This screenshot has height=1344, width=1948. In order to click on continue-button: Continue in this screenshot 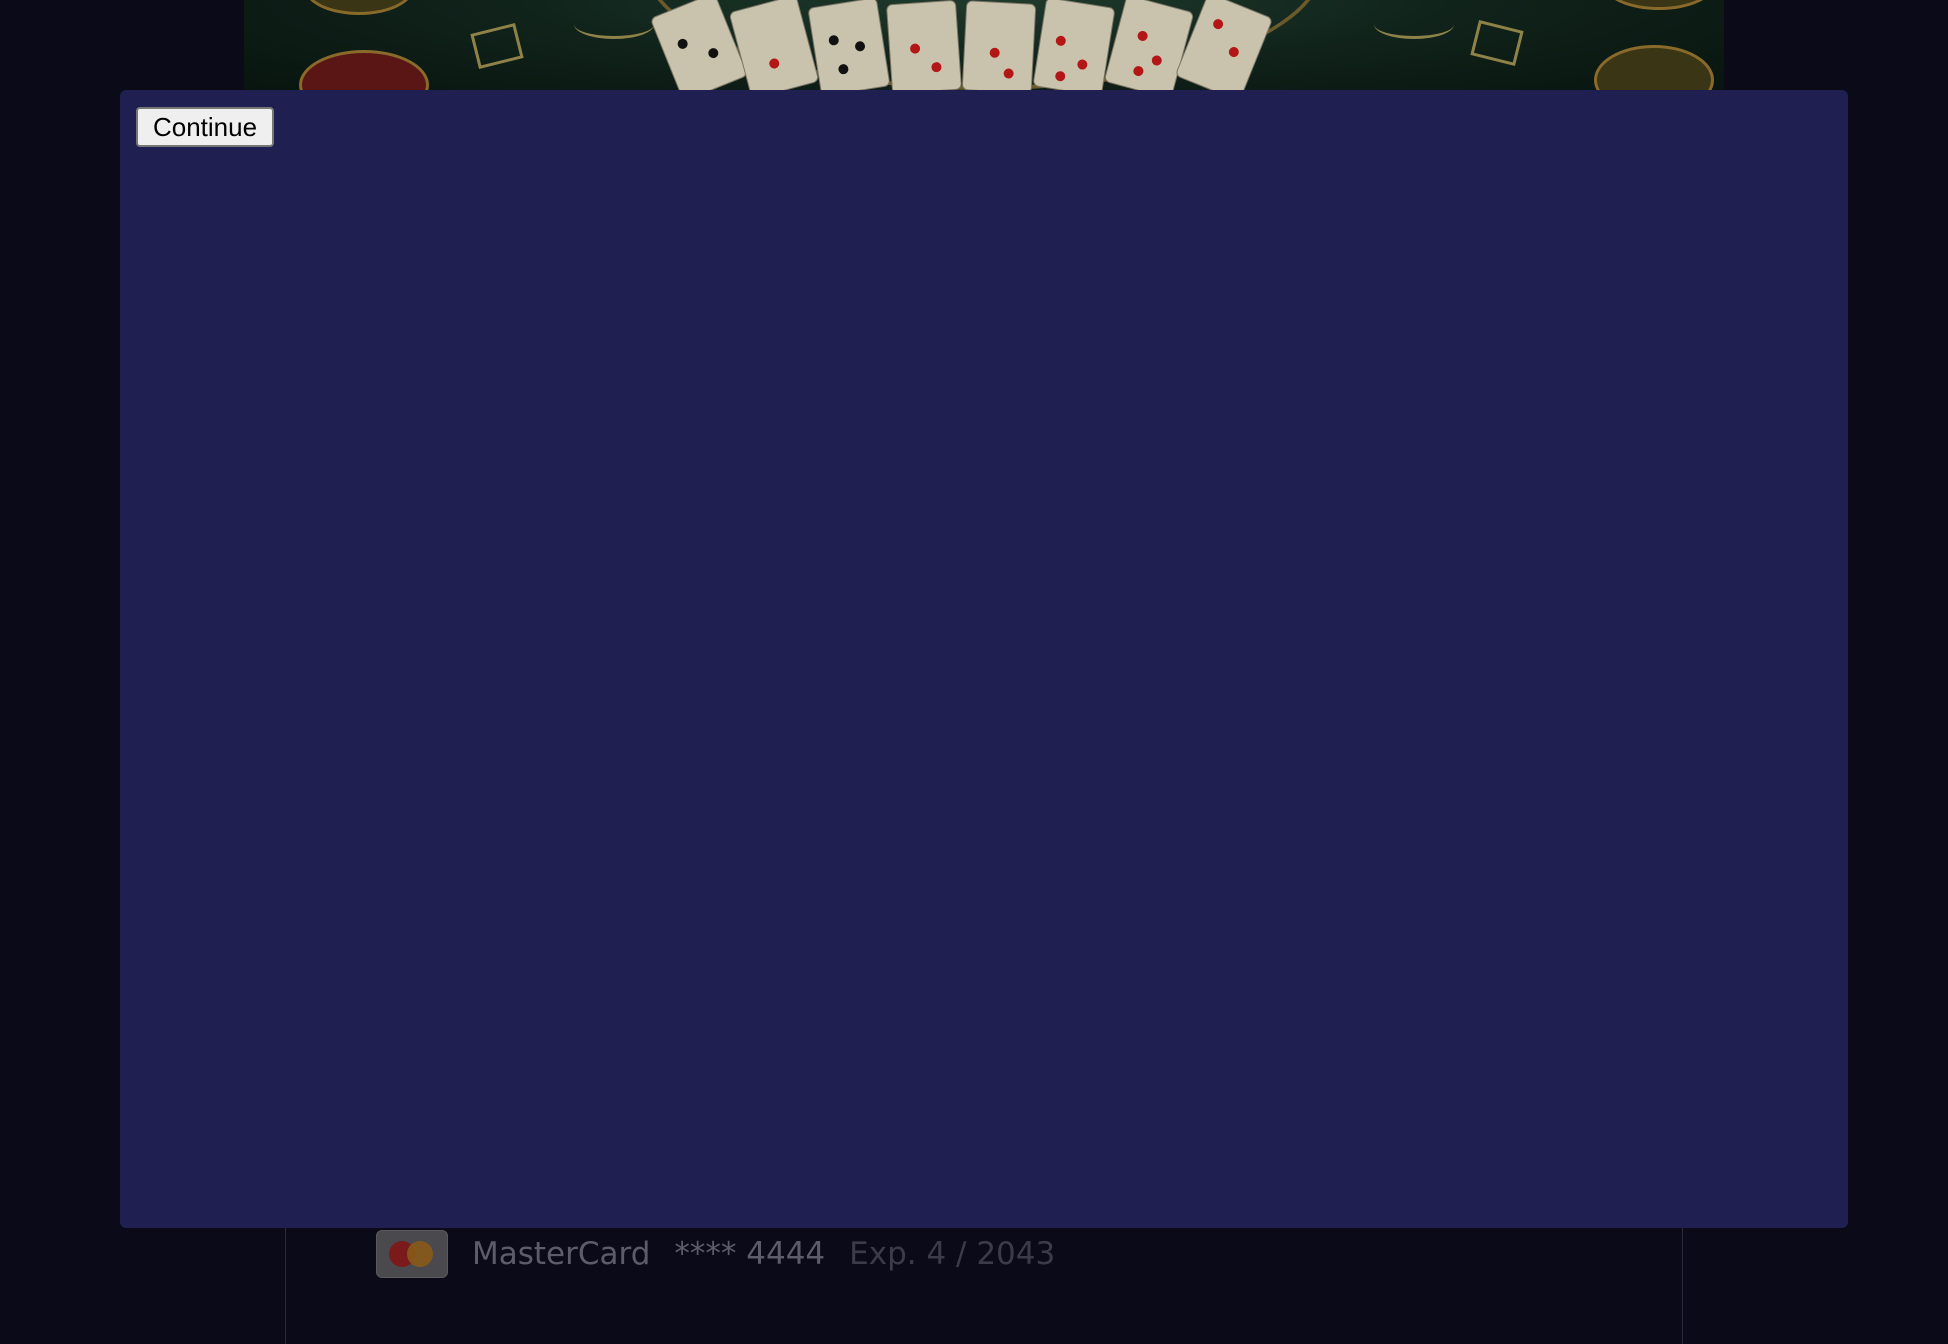, I will do `click(205, 127)`.